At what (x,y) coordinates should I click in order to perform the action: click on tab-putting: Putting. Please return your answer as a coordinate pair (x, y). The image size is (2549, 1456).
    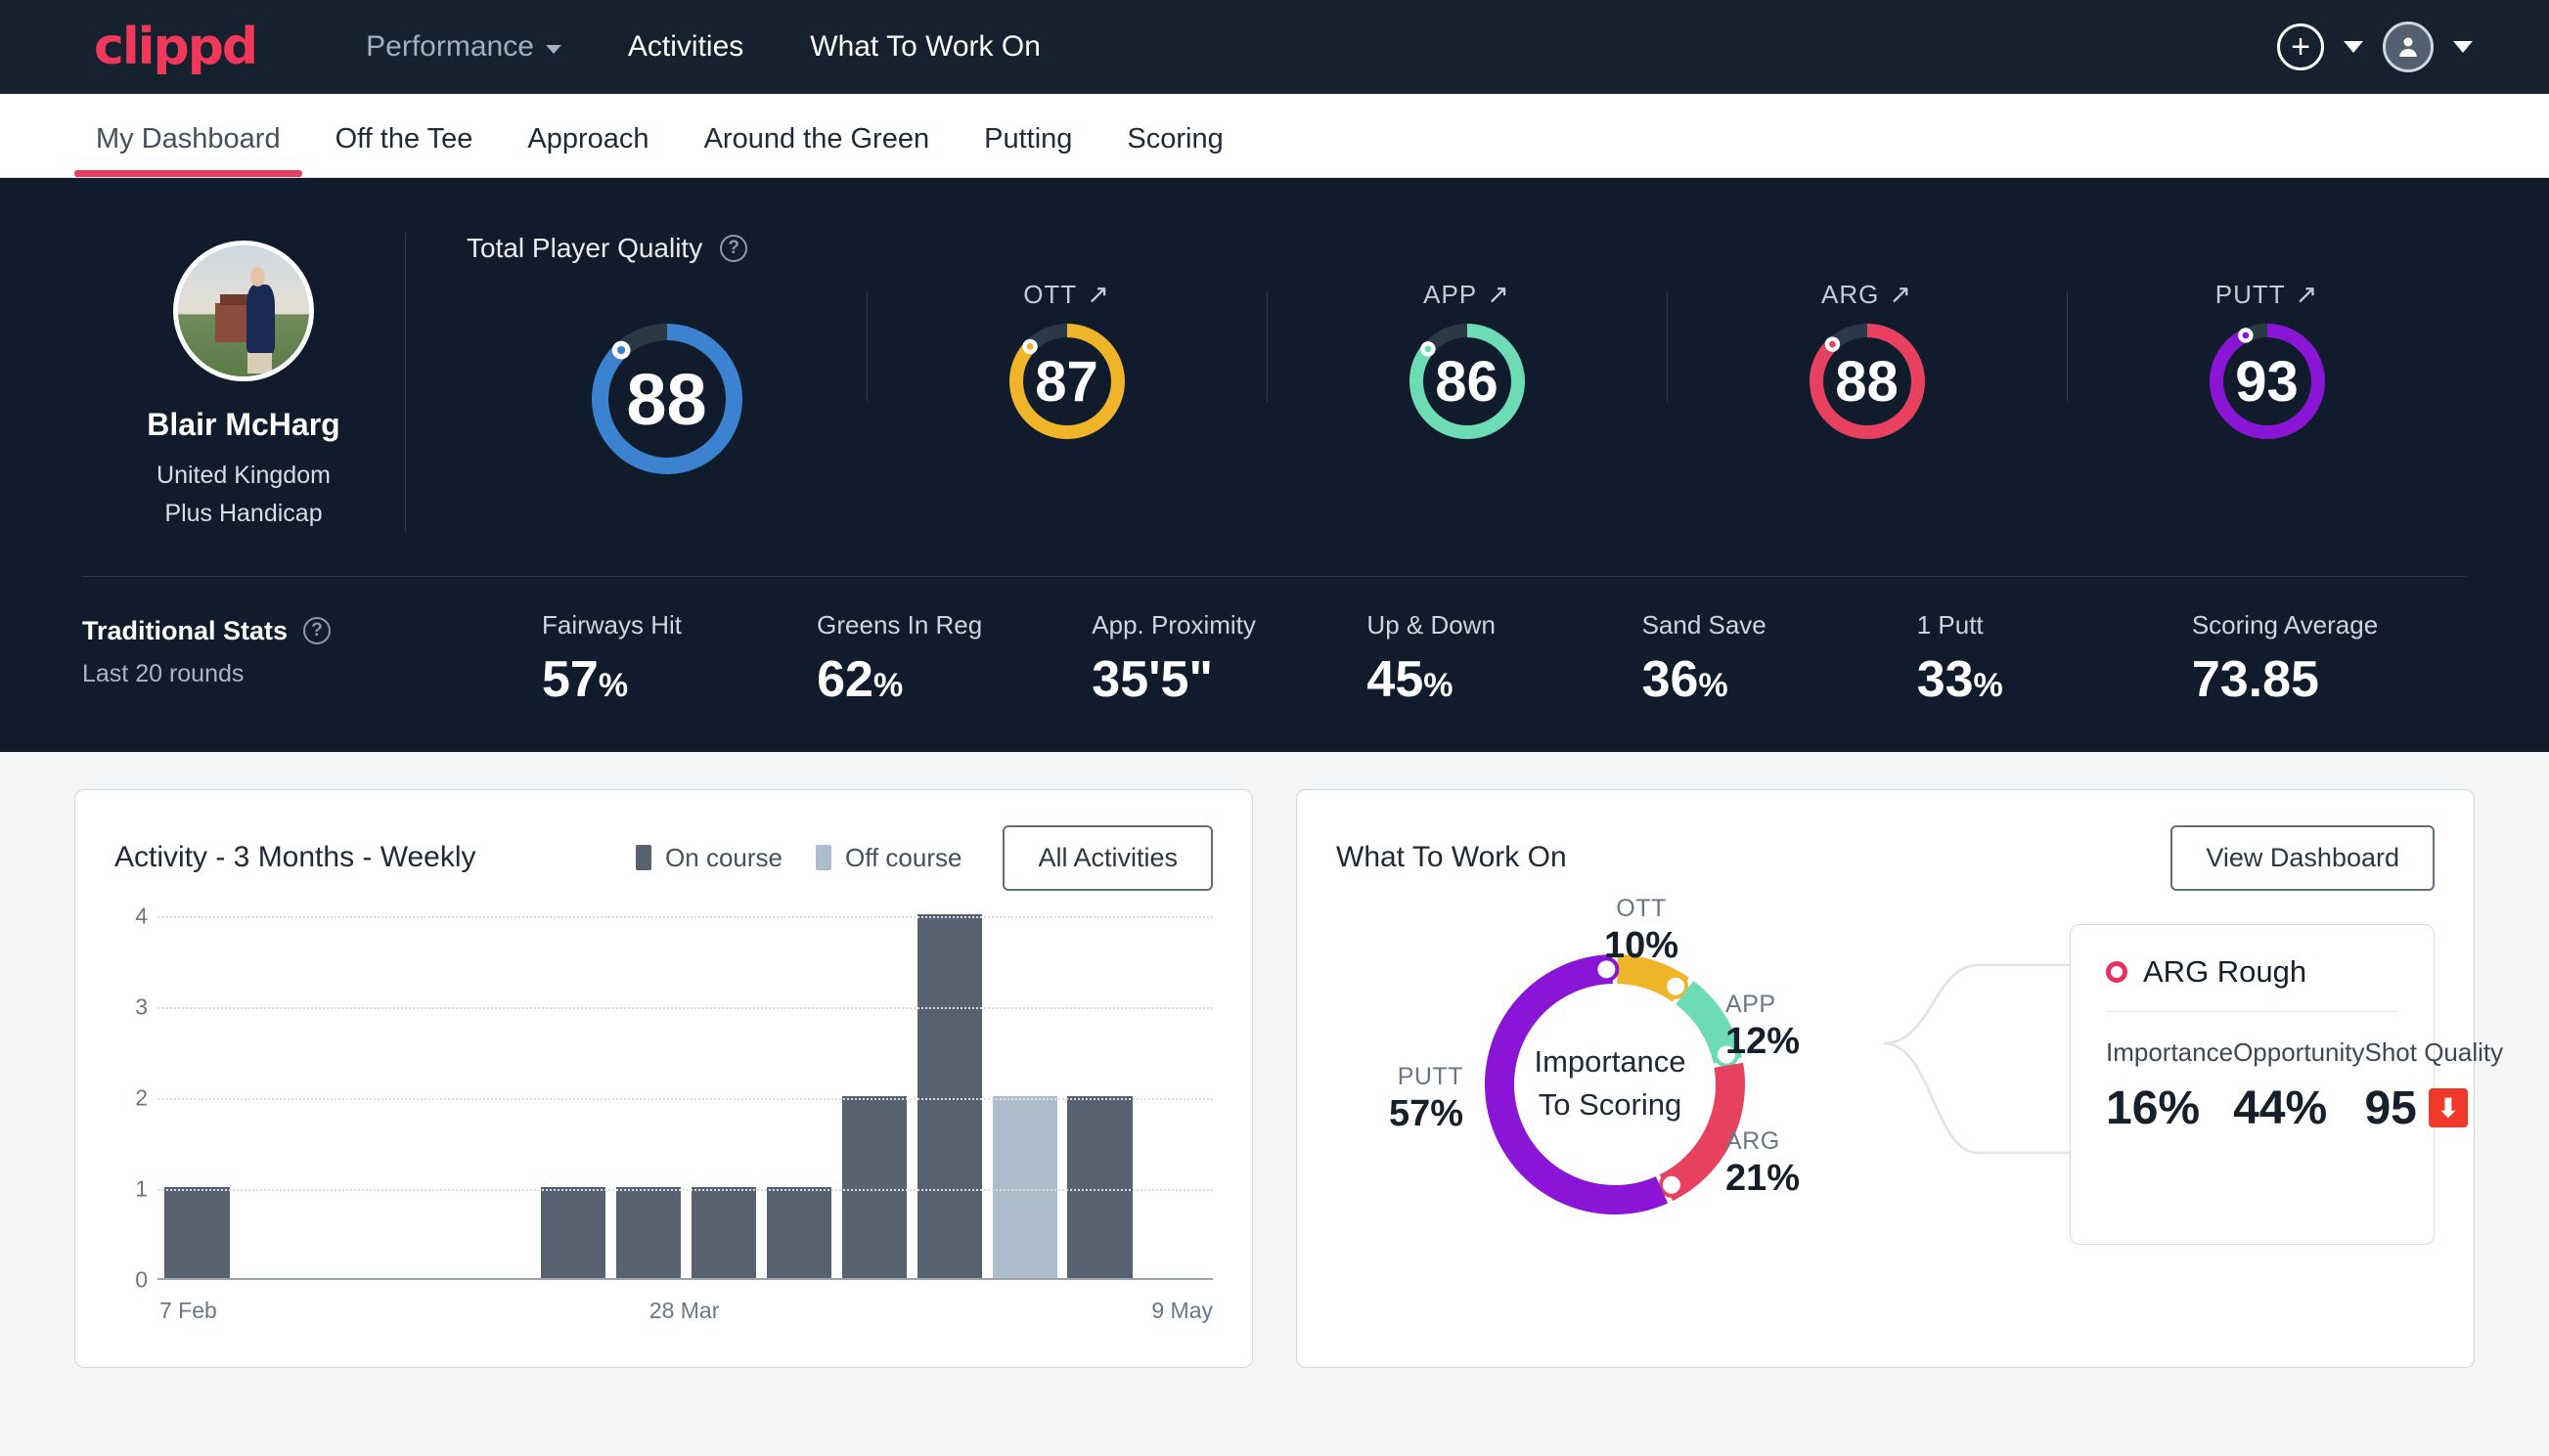
    Looking at the image, I should click on (1028, 150).